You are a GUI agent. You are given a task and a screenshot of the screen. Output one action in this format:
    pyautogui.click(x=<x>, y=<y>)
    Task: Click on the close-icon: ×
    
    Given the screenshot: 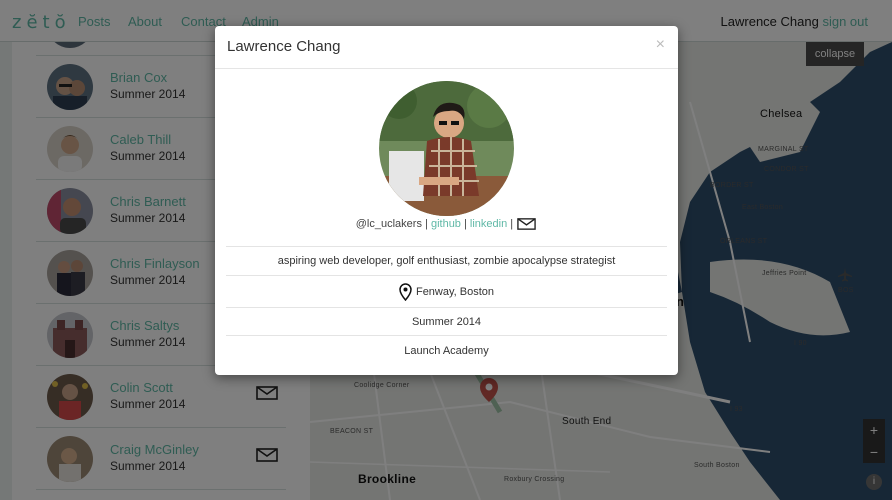 What is the action you would take?
    pyautogui.click(x=660, y=45)
    